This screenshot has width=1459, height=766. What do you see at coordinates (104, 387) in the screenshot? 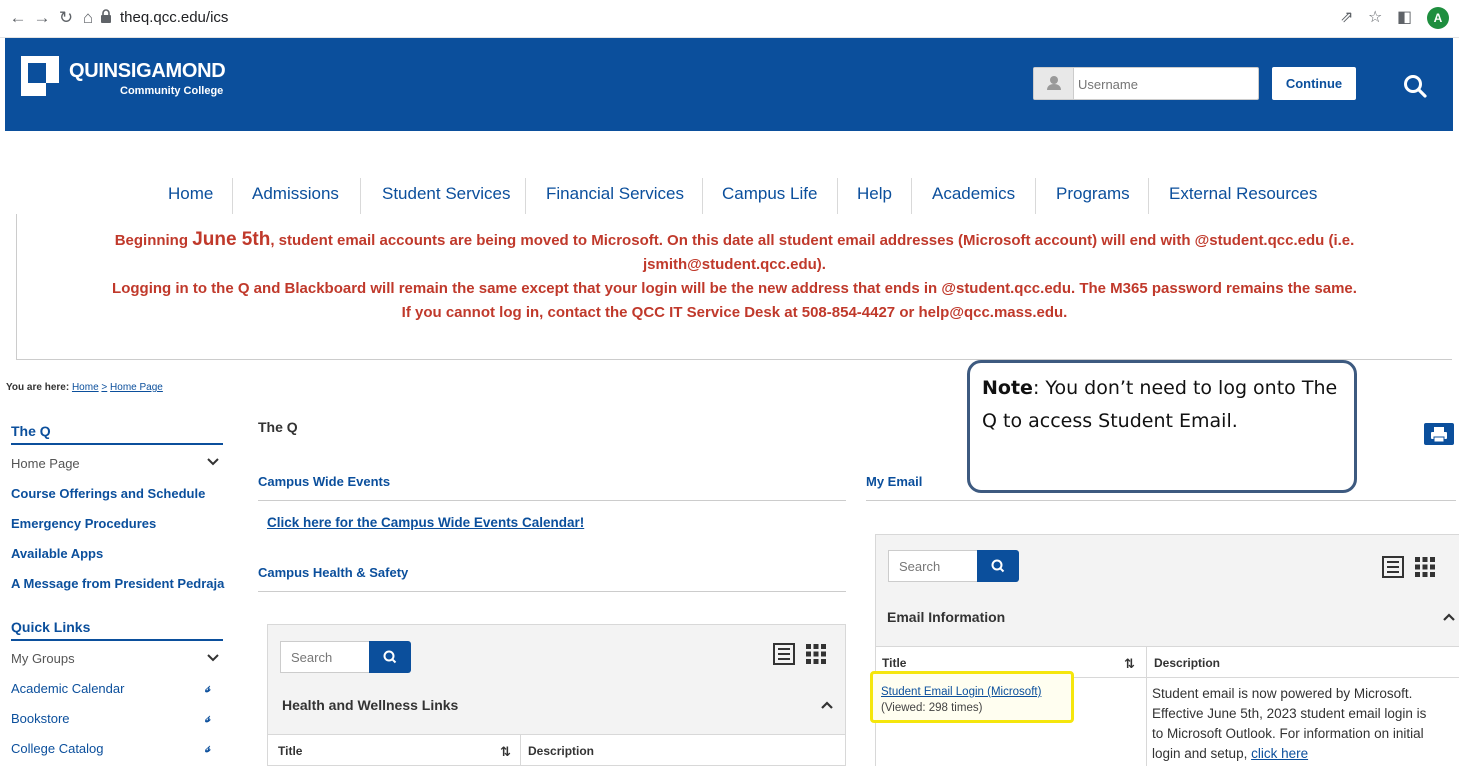
I see `breadcrumb-sep: >` at bounding box center [104, 387].